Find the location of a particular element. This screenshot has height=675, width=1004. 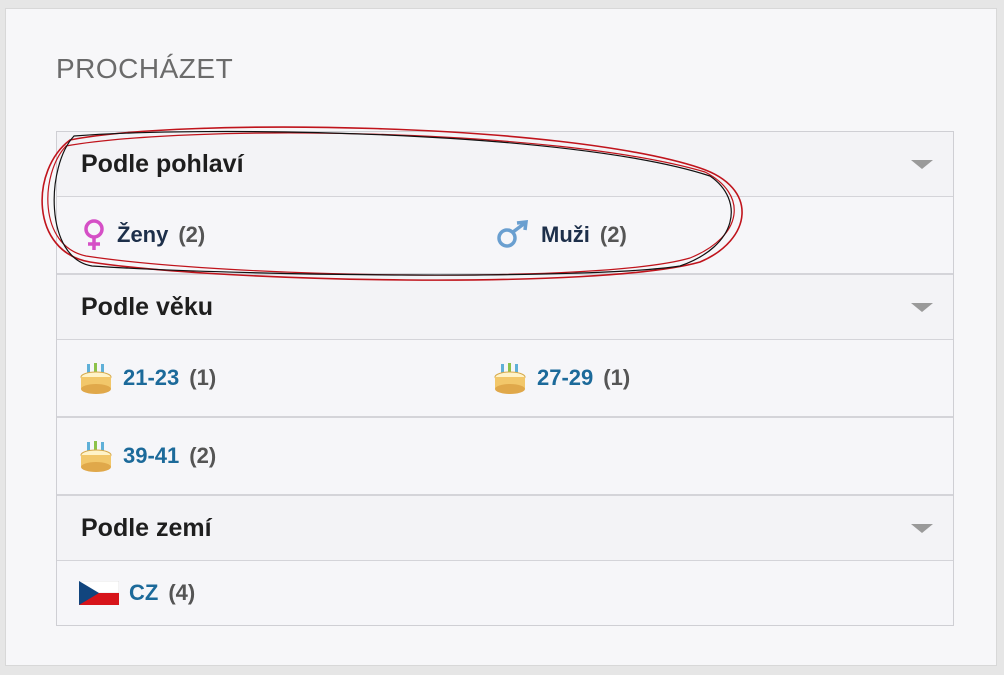

section-header-age: Podle věku is located at coordinates (505, 307).